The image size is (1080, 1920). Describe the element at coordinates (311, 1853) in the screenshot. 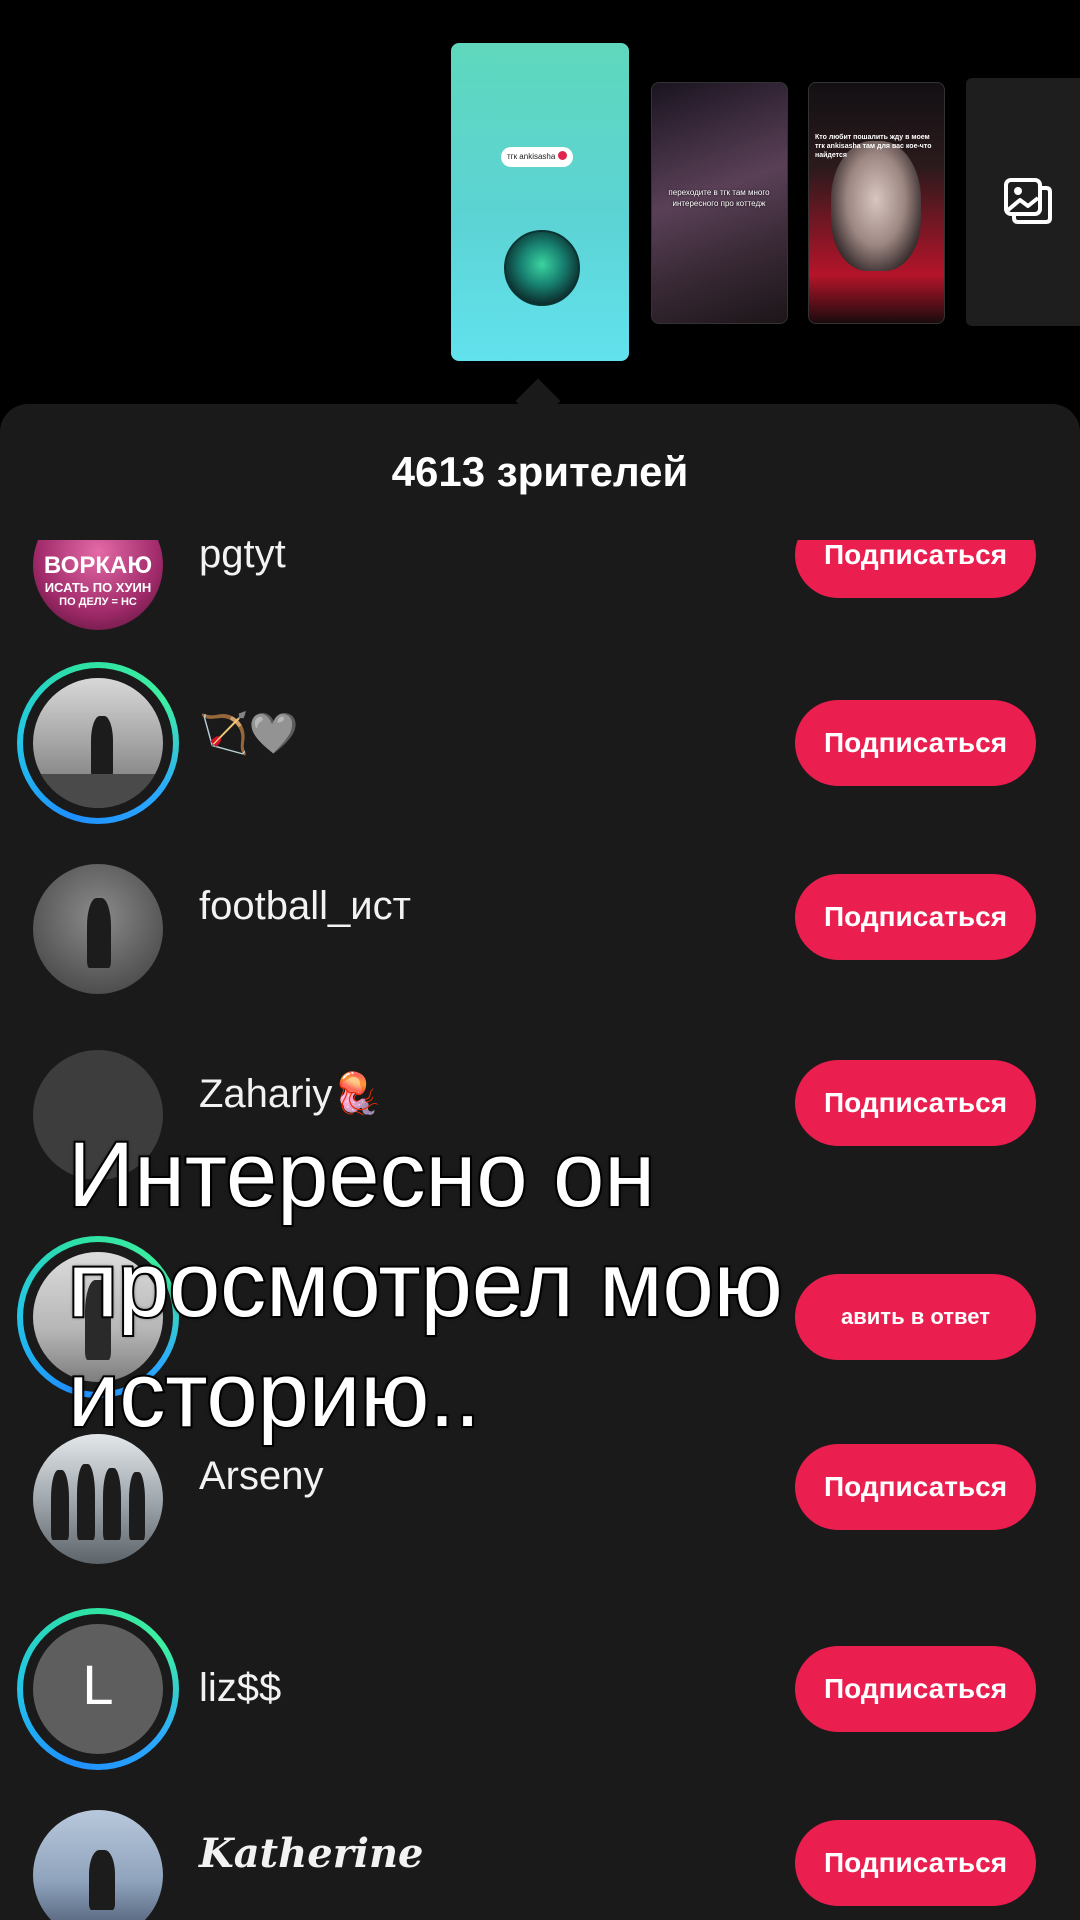

I see `viewer-username: Katherine` at that location.